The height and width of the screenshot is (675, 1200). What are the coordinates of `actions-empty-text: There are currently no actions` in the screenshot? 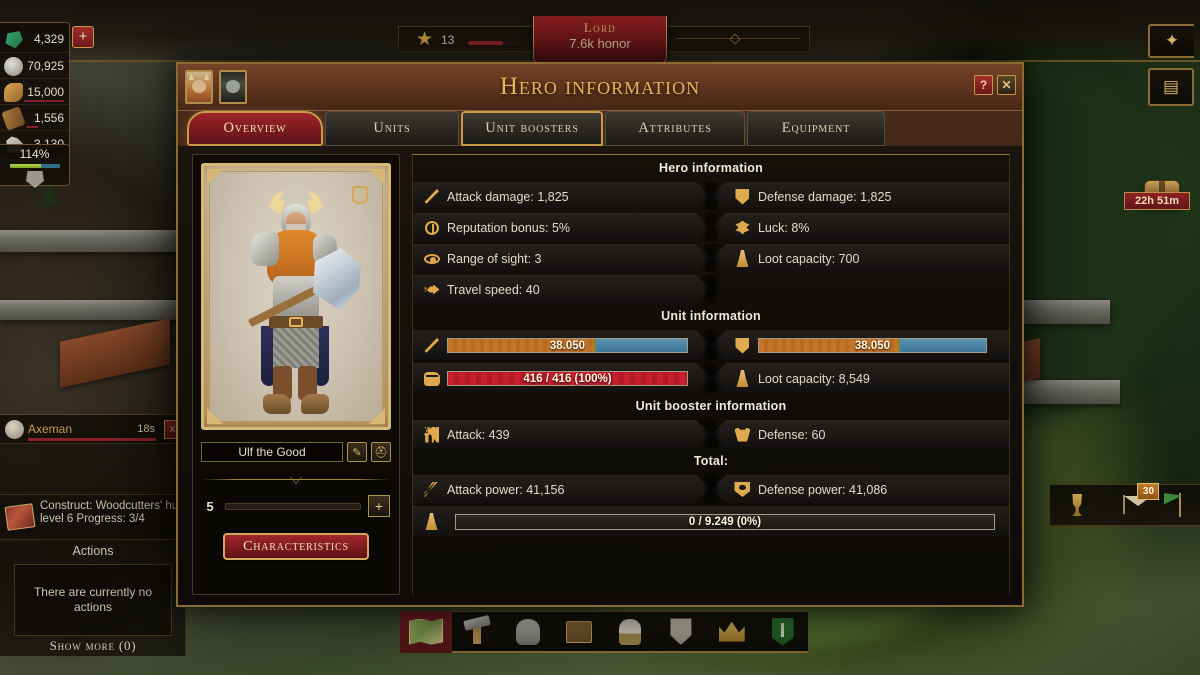 It's located at (93, 599).